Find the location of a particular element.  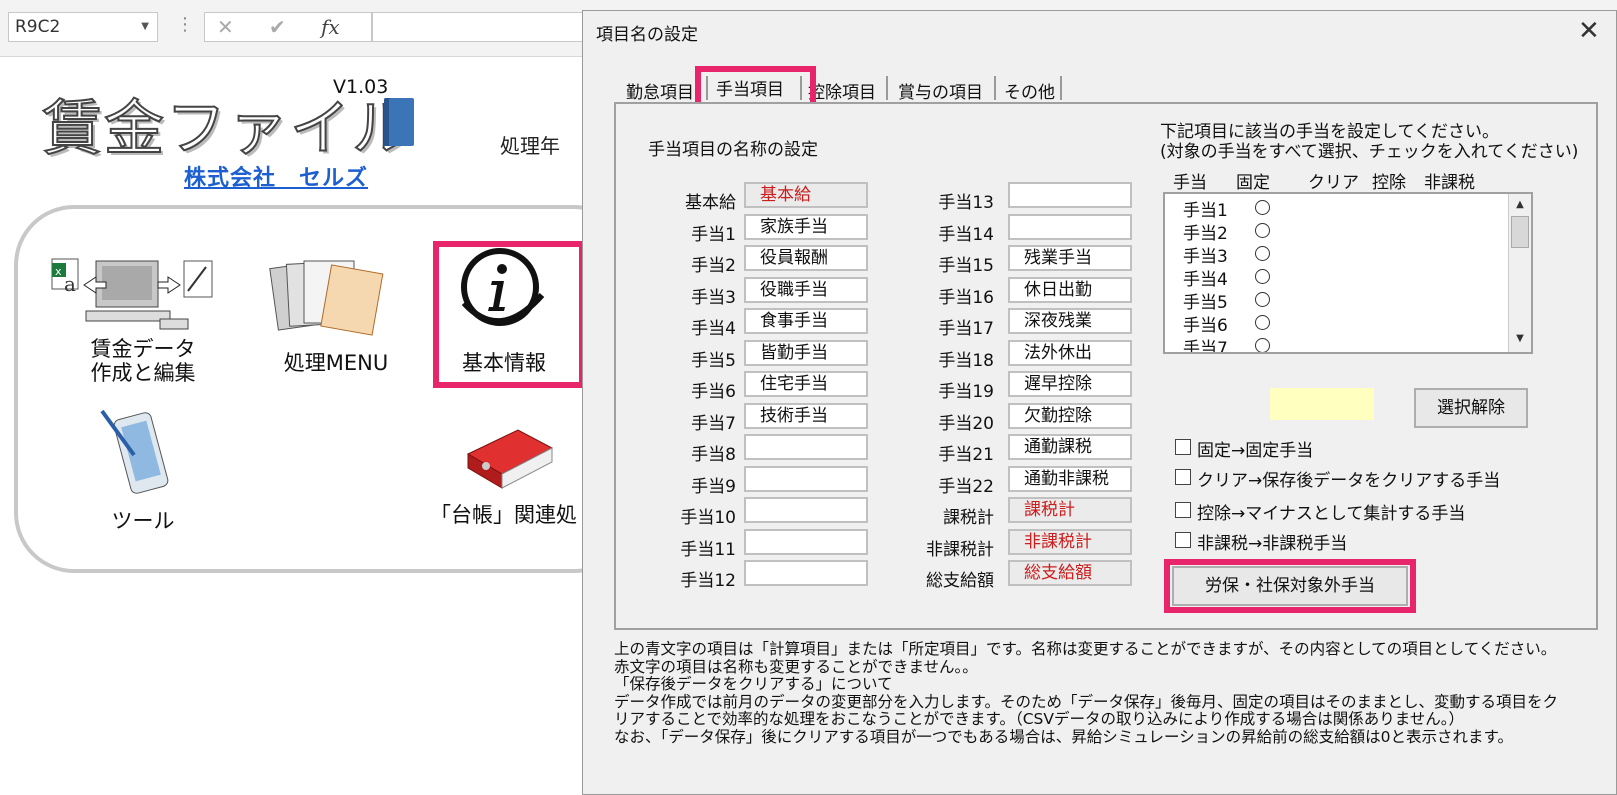

allowance-name-input: 家族手当 is located at coordinates (806, 226).